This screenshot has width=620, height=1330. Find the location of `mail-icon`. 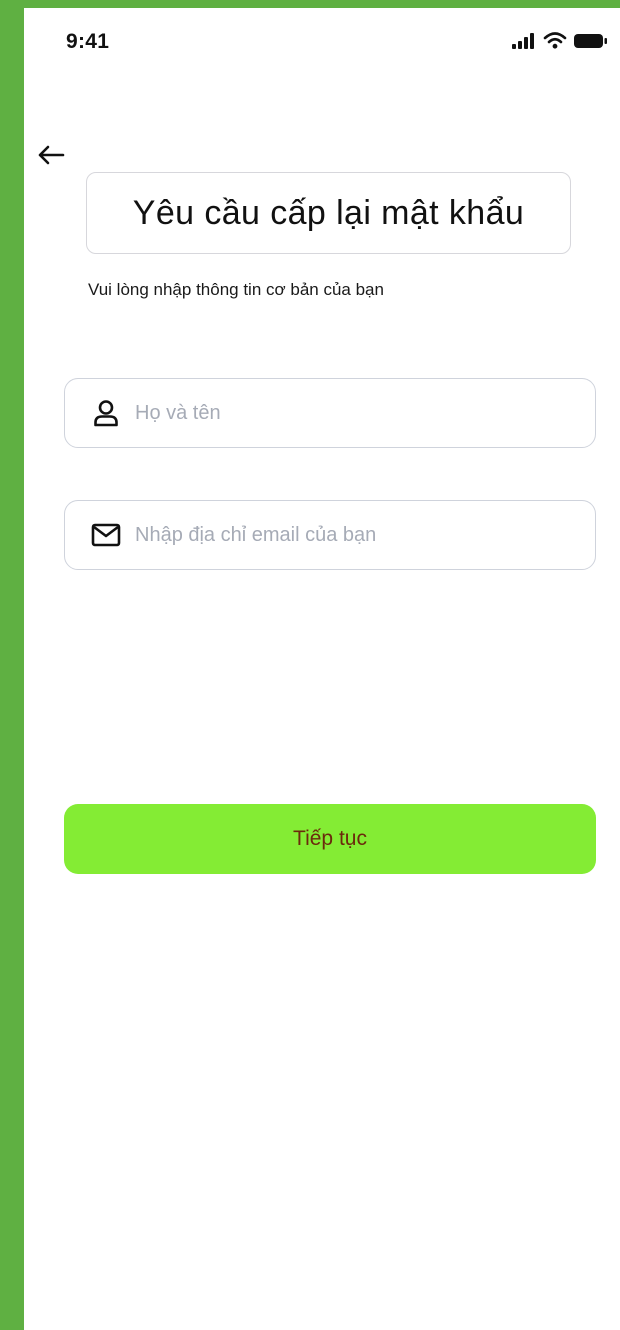

mail-icon is located at coordinates (106, 535).